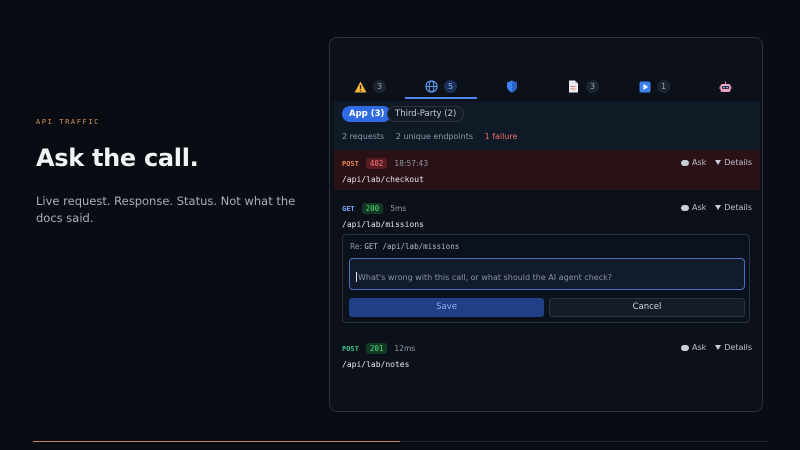 The image size is (800, 450). What do you see at coordinates (360, 86) in the screenshot?
I see `warning-icon` at bounding box center [360, 86].